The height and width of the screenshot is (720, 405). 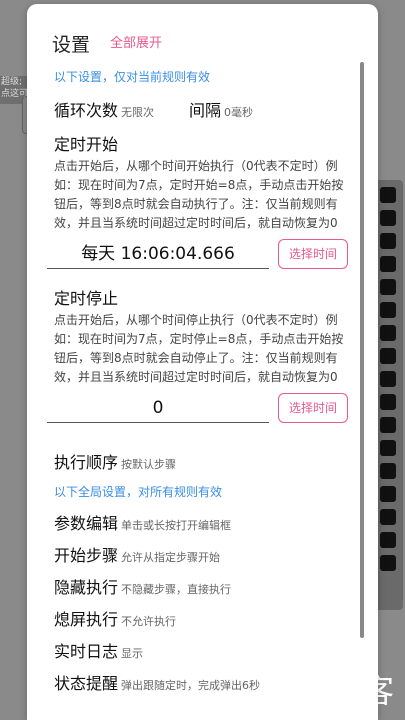 I want to click on list-icon, so click(x=388, y=448).